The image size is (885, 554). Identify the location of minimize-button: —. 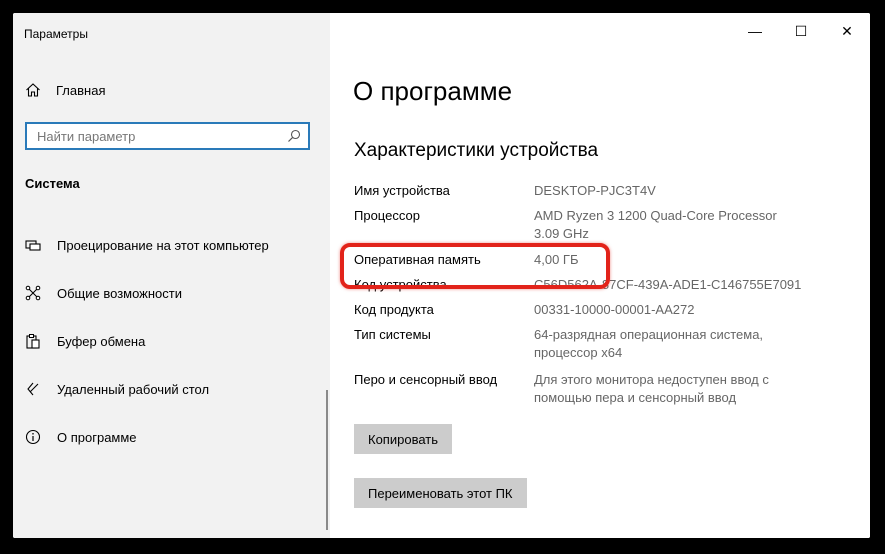
(755, 31).